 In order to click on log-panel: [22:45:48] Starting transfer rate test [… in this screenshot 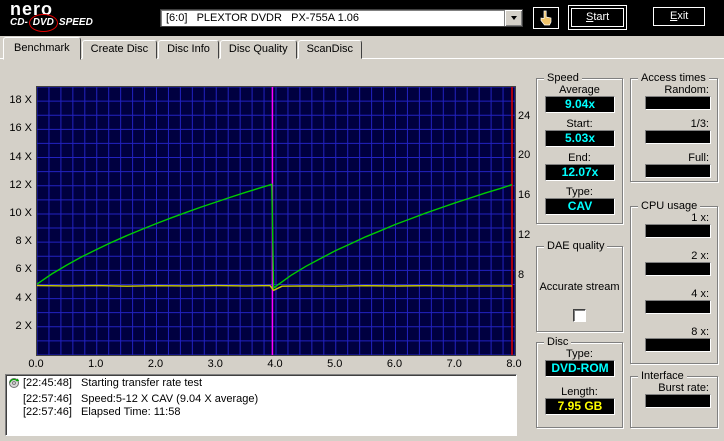, I will do `click(261, 405)`.